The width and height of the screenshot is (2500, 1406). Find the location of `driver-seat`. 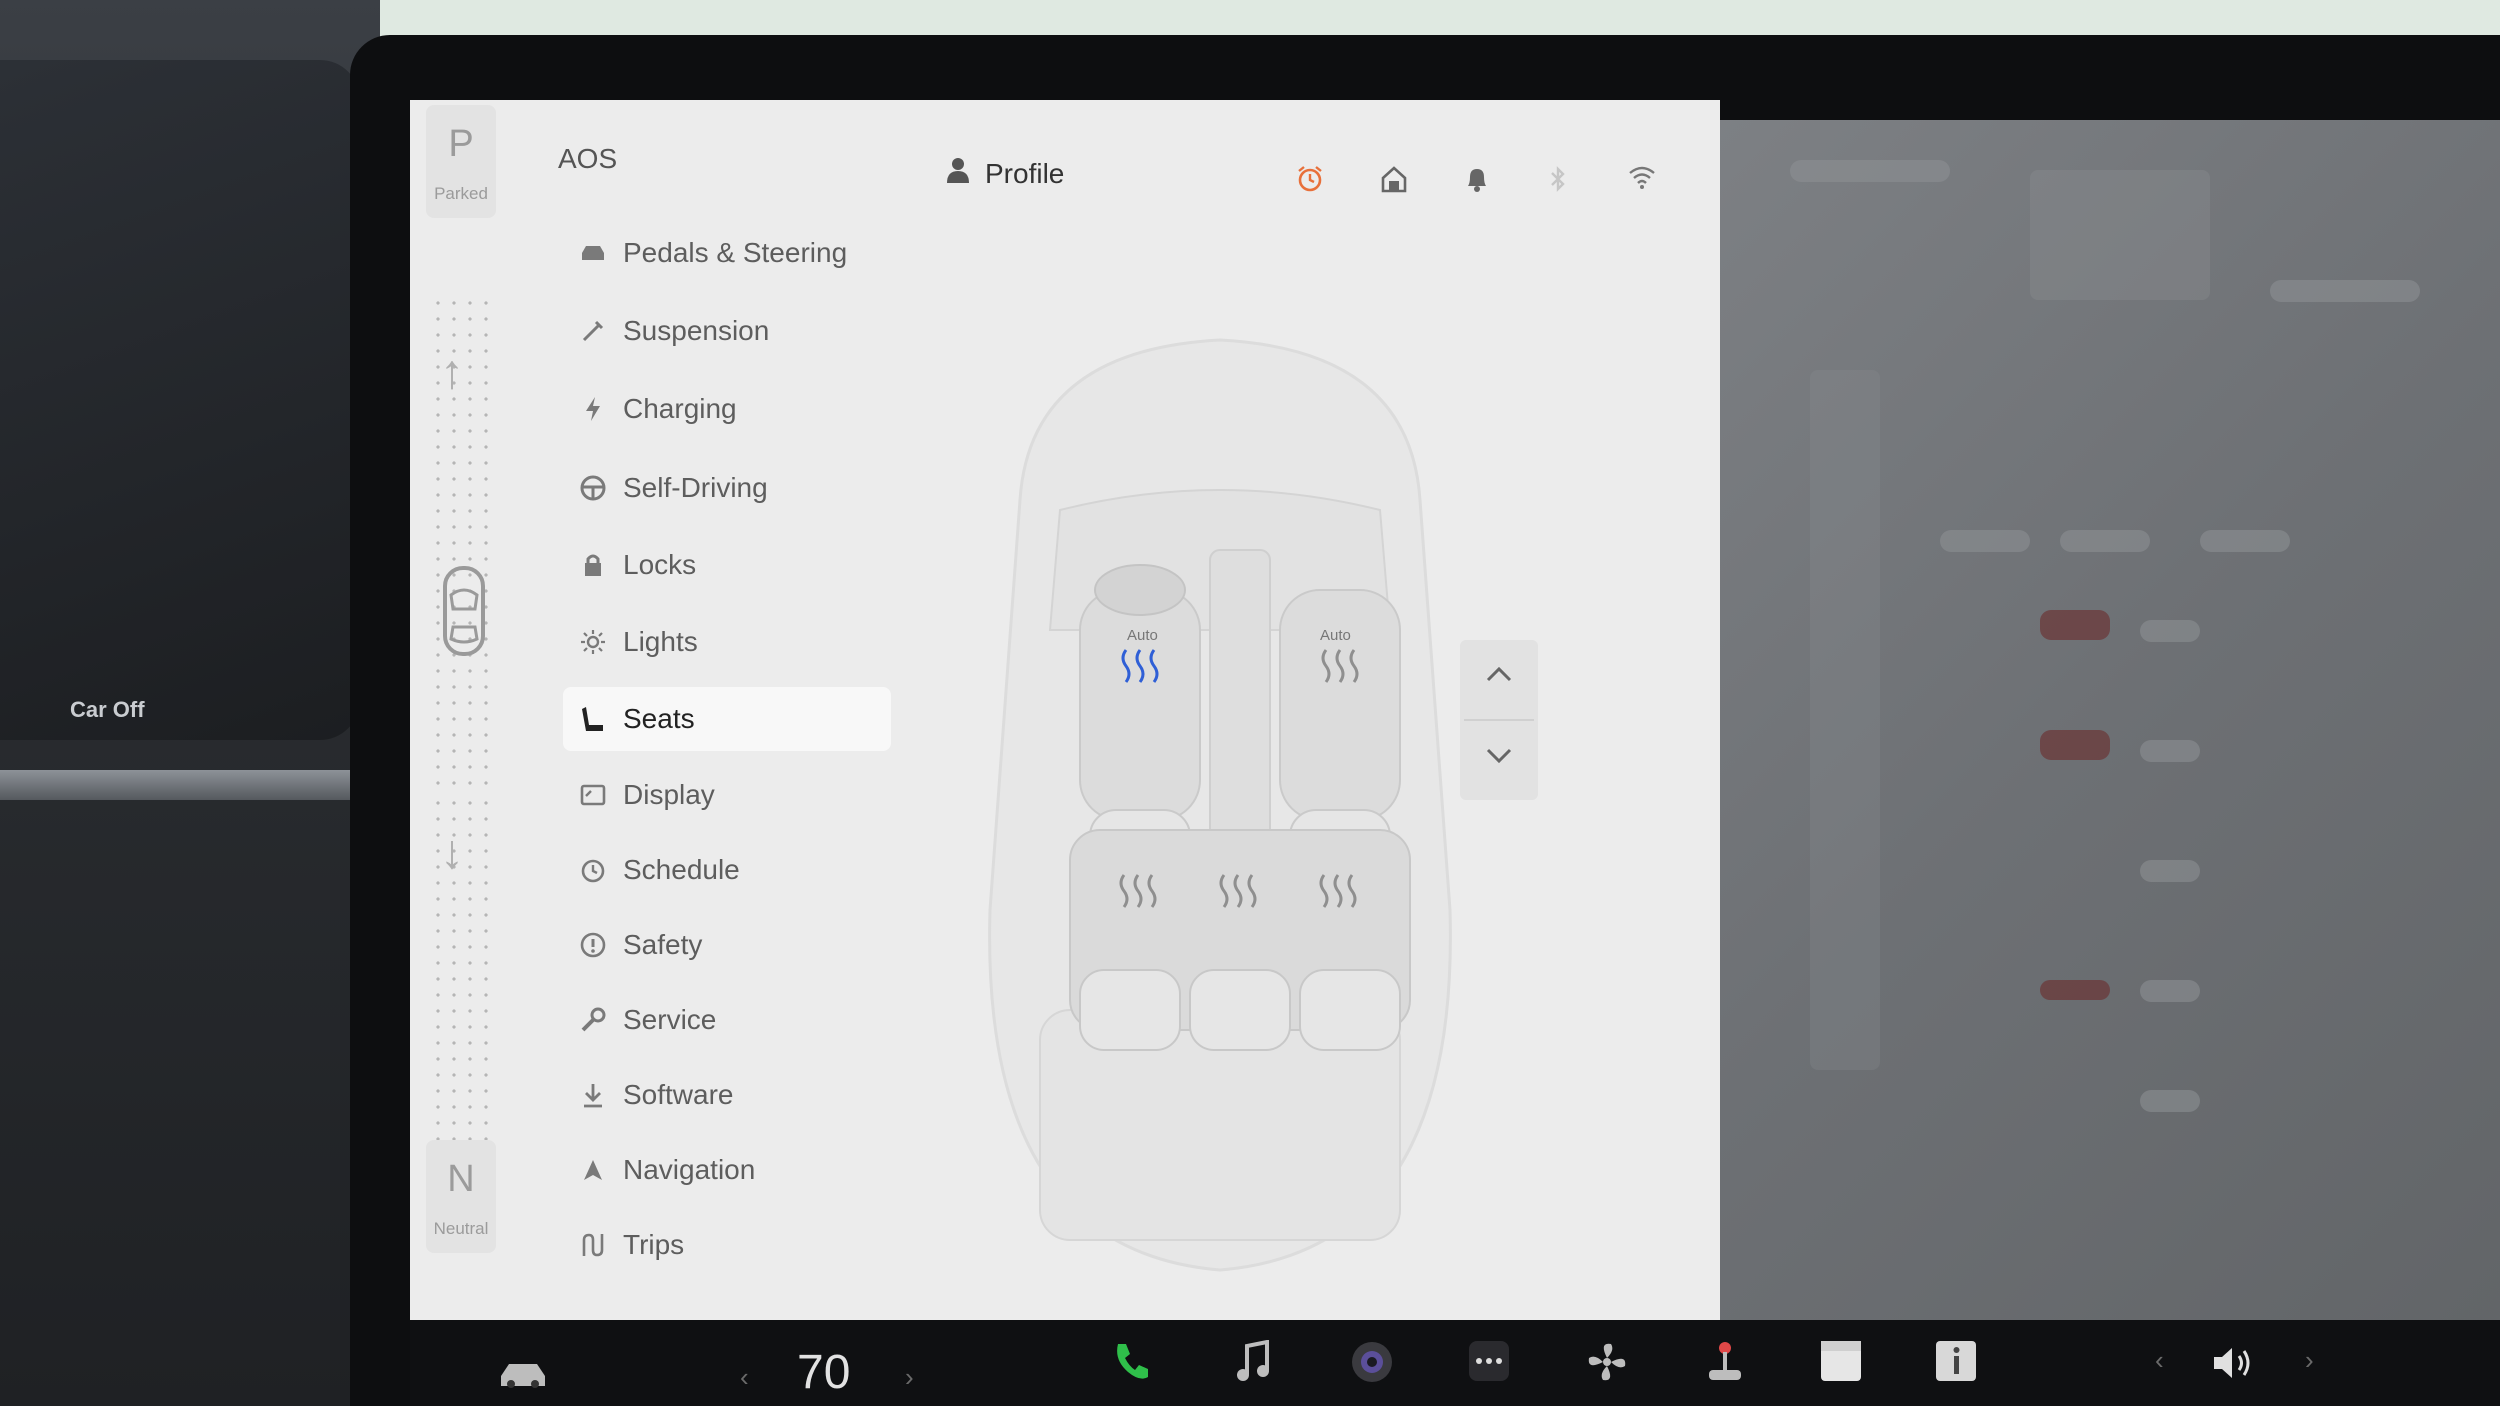

driver-seat is located at coordinates (1140, 717).